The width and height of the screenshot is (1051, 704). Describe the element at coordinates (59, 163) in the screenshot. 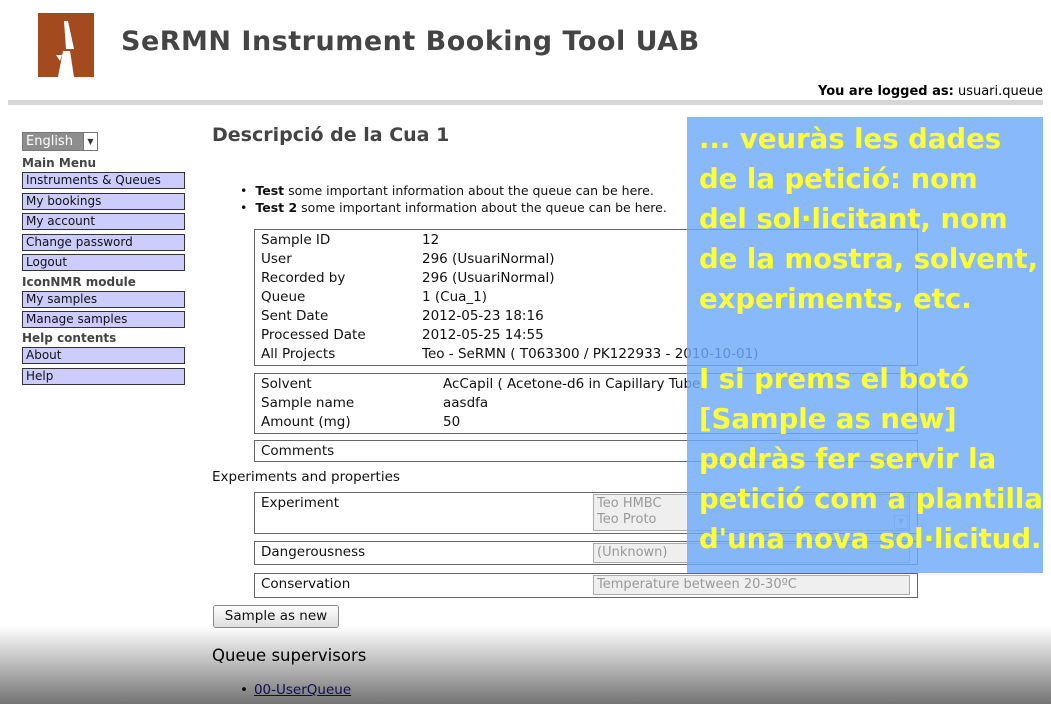

I see `main-menu-heading: Main Menu` at that location.